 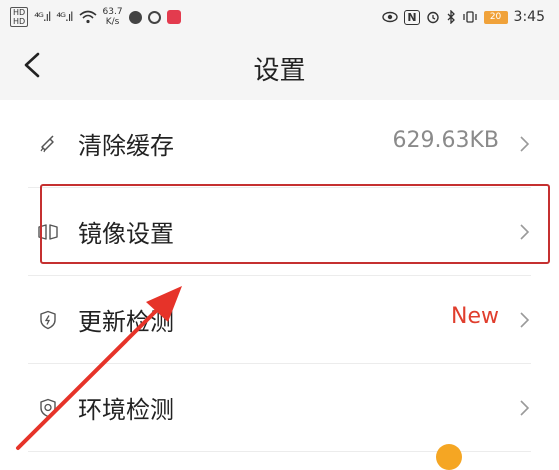 I want to click on app-notification-icon, so click(x=135, y=17).